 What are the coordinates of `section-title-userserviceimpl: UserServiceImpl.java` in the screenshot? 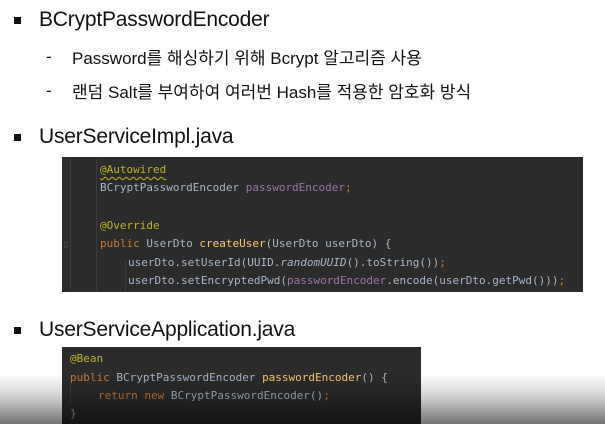 It's located at (136, 136).